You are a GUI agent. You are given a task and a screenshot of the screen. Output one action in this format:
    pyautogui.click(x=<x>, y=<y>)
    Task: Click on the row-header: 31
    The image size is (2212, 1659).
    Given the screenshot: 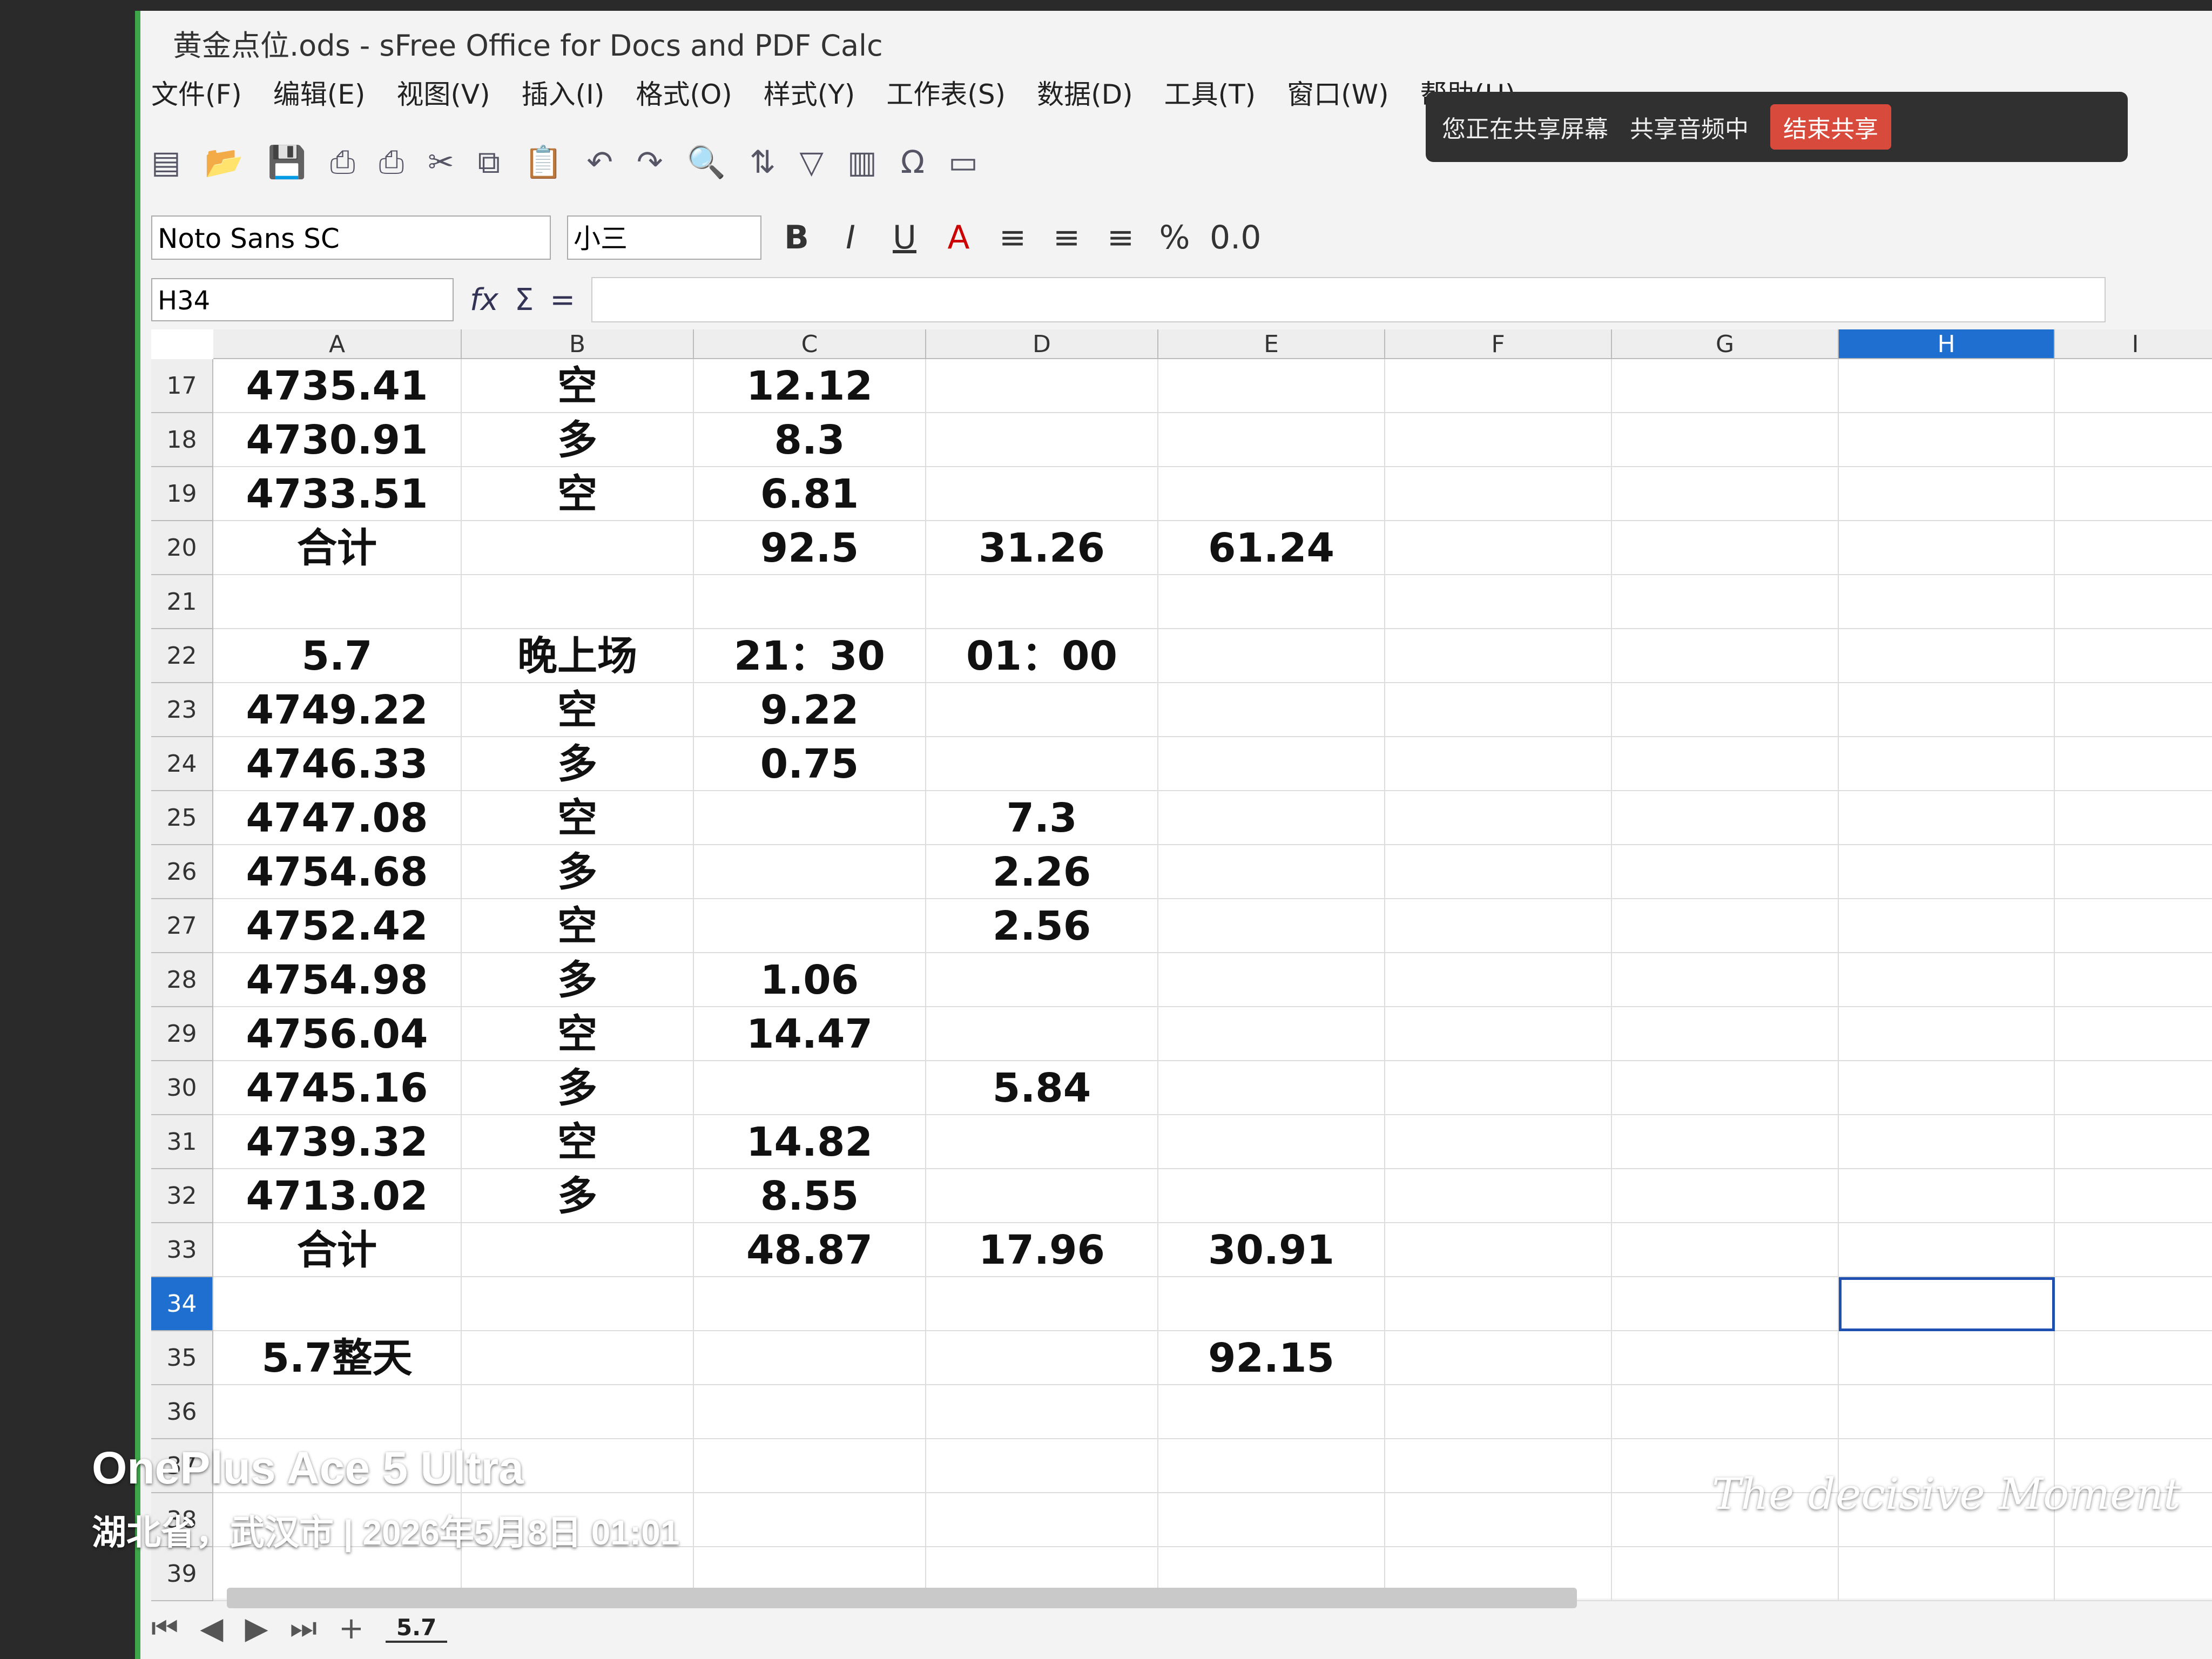 What is the action you would take?
    pyautogui.click(x=182, y=1142)
    